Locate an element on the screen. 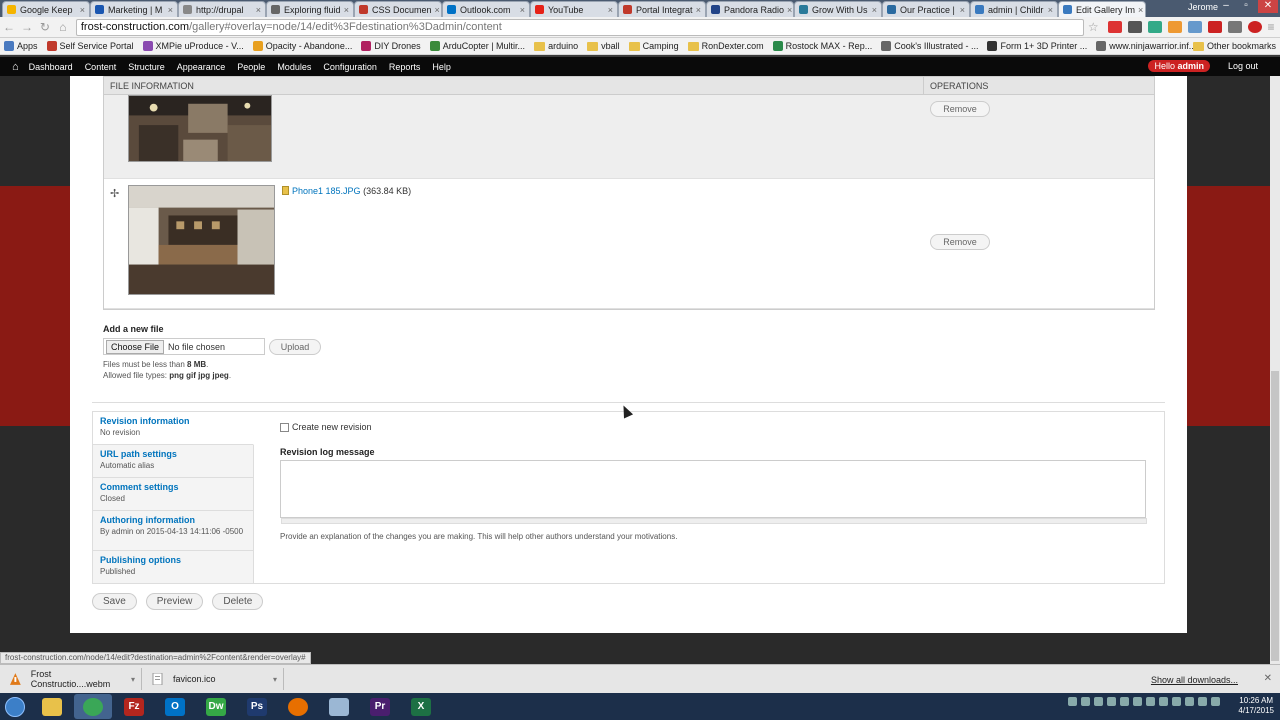 The image size is (1280, 720). browser-tab: CSS Documen × is located at coordinates (398, 9).